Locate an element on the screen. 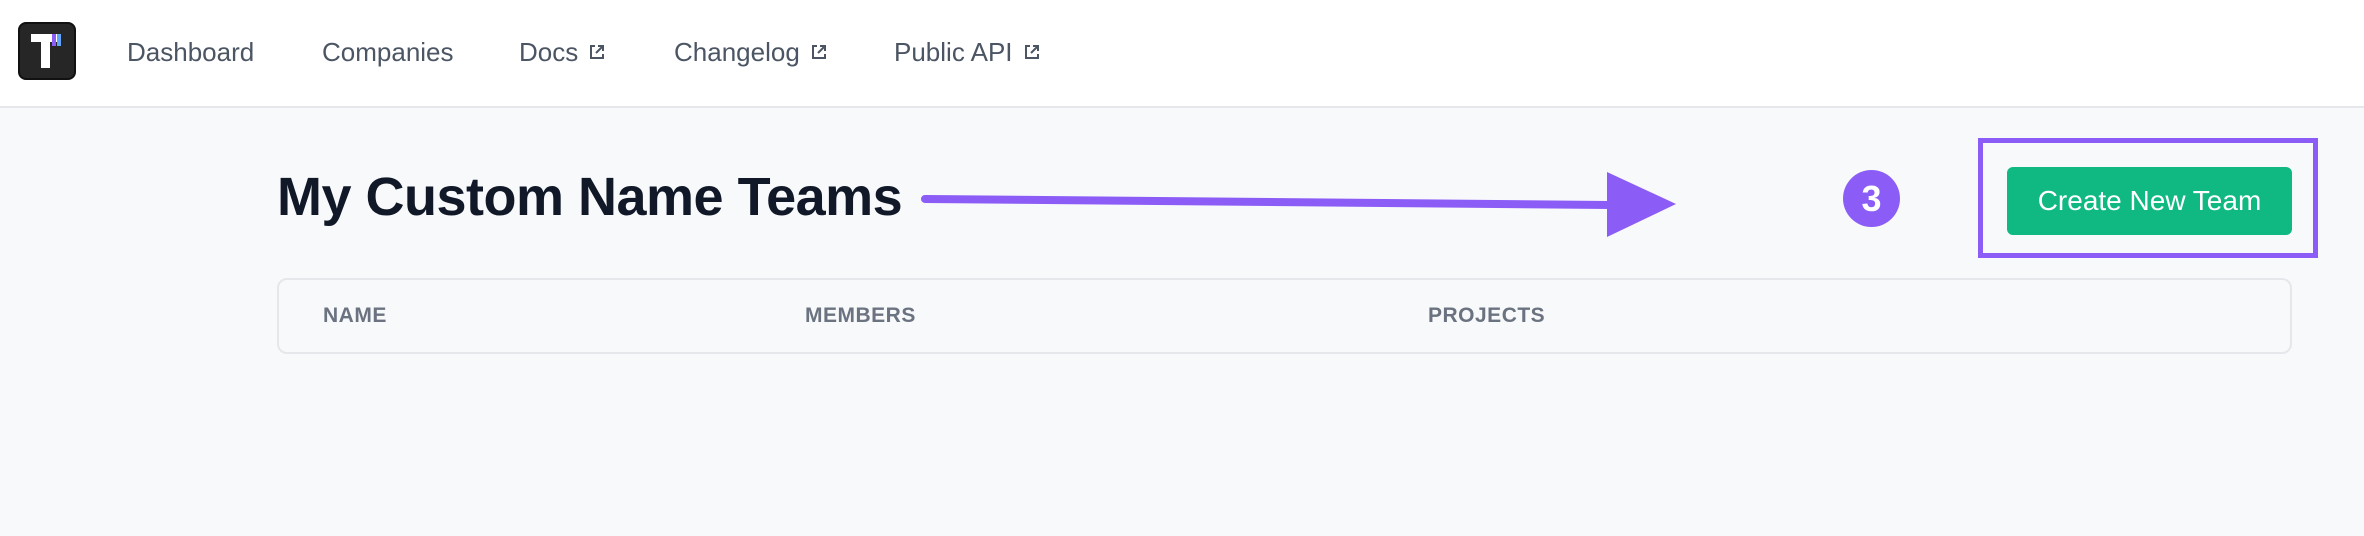 This screenshot has height=536, width=2364. nav-item-public-api: Public API is located at coordinates (967, 52).